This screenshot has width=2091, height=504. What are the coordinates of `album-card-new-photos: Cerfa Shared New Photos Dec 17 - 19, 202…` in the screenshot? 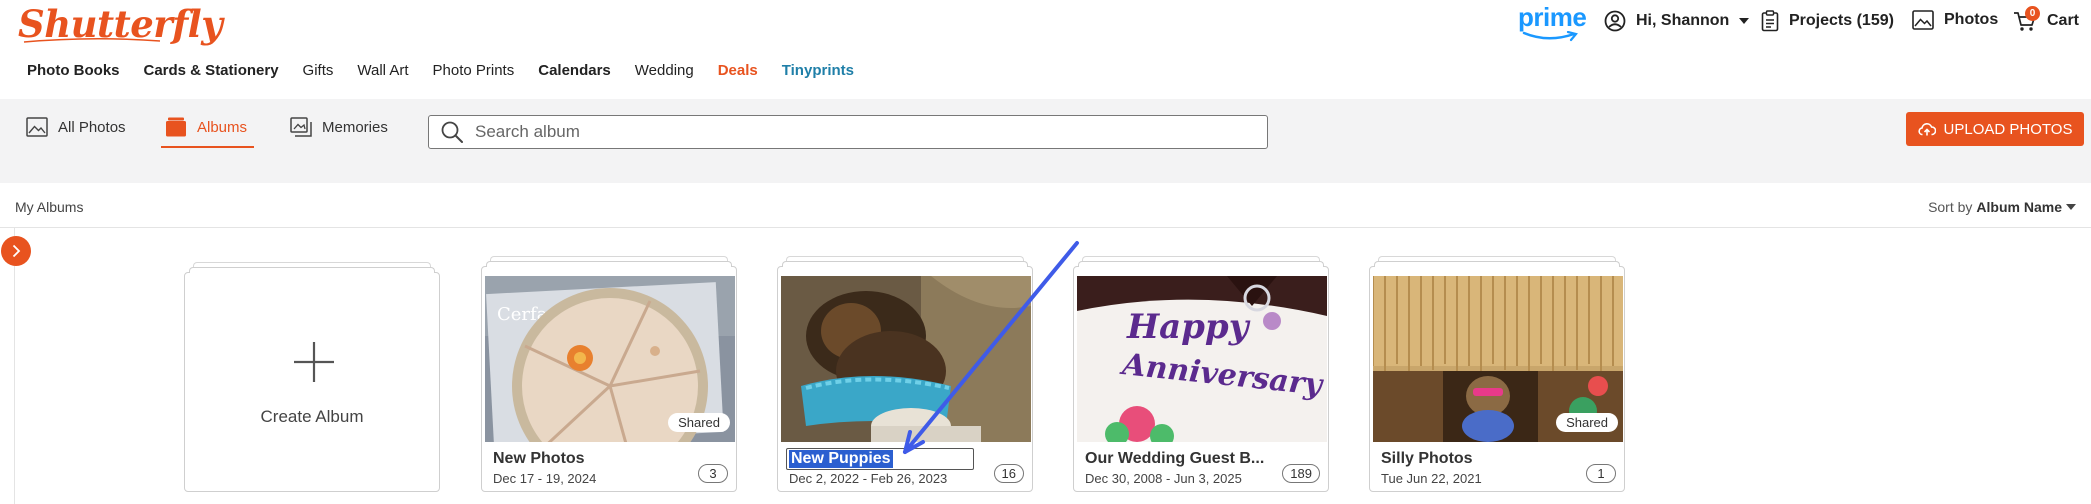 It's located at (609, 374).